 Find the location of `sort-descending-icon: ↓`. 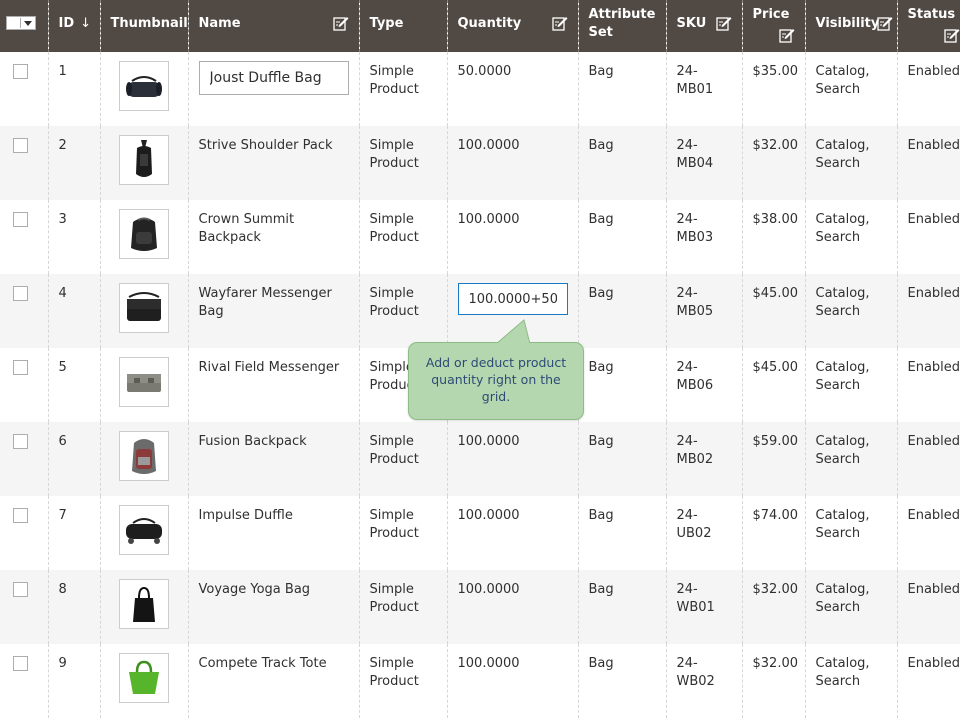

sort-descending-icon: ↓ is located at coordinates (86, 23).